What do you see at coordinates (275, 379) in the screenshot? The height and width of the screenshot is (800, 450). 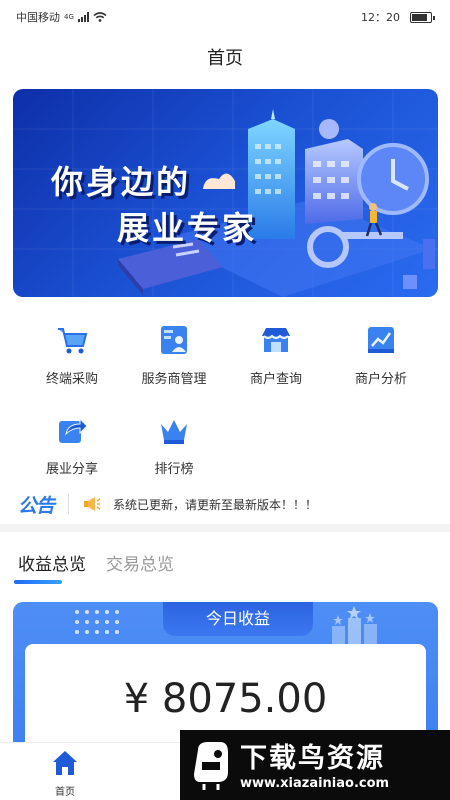 I see `menu-label: 商户查询` at bounding box center [275, 379].